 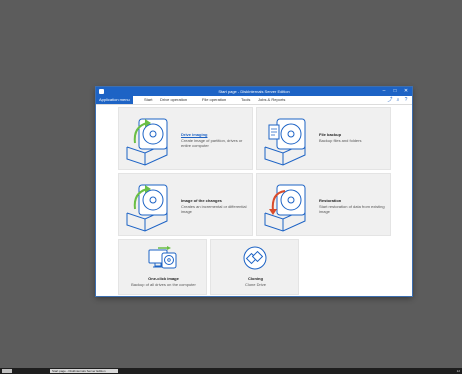 What do you see at coordinates (398, 100) in the screenshot?
I see `search-icon: ⌕` at bounding box center [398, 100].